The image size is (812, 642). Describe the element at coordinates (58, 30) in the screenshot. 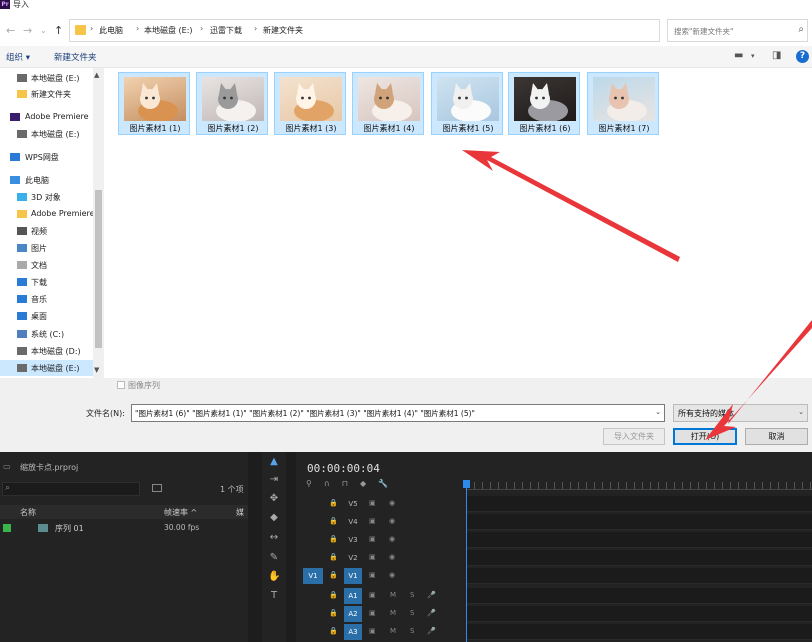

I see `up-arrow-icon: ↑` at that location.